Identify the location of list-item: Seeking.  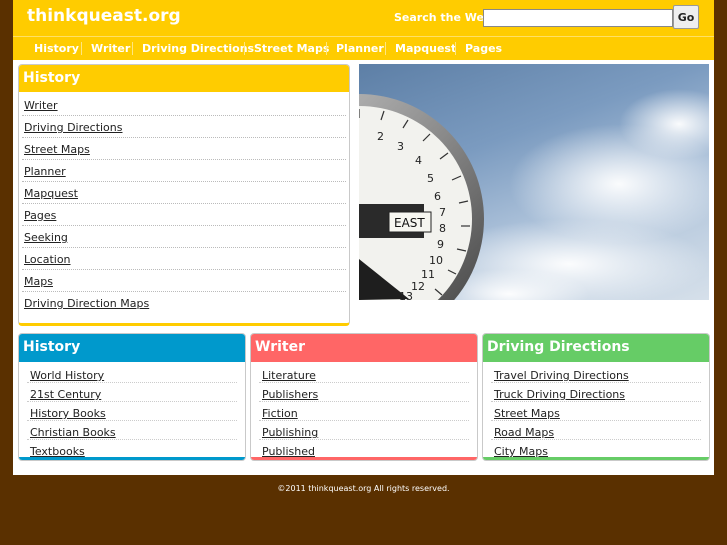
(184, 237).